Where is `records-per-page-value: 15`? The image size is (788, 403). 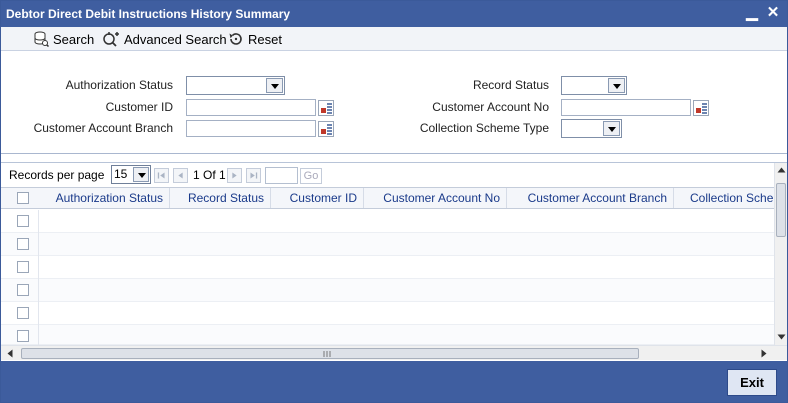 records-per-page-value: 15 is located at coordinates (121, 174).